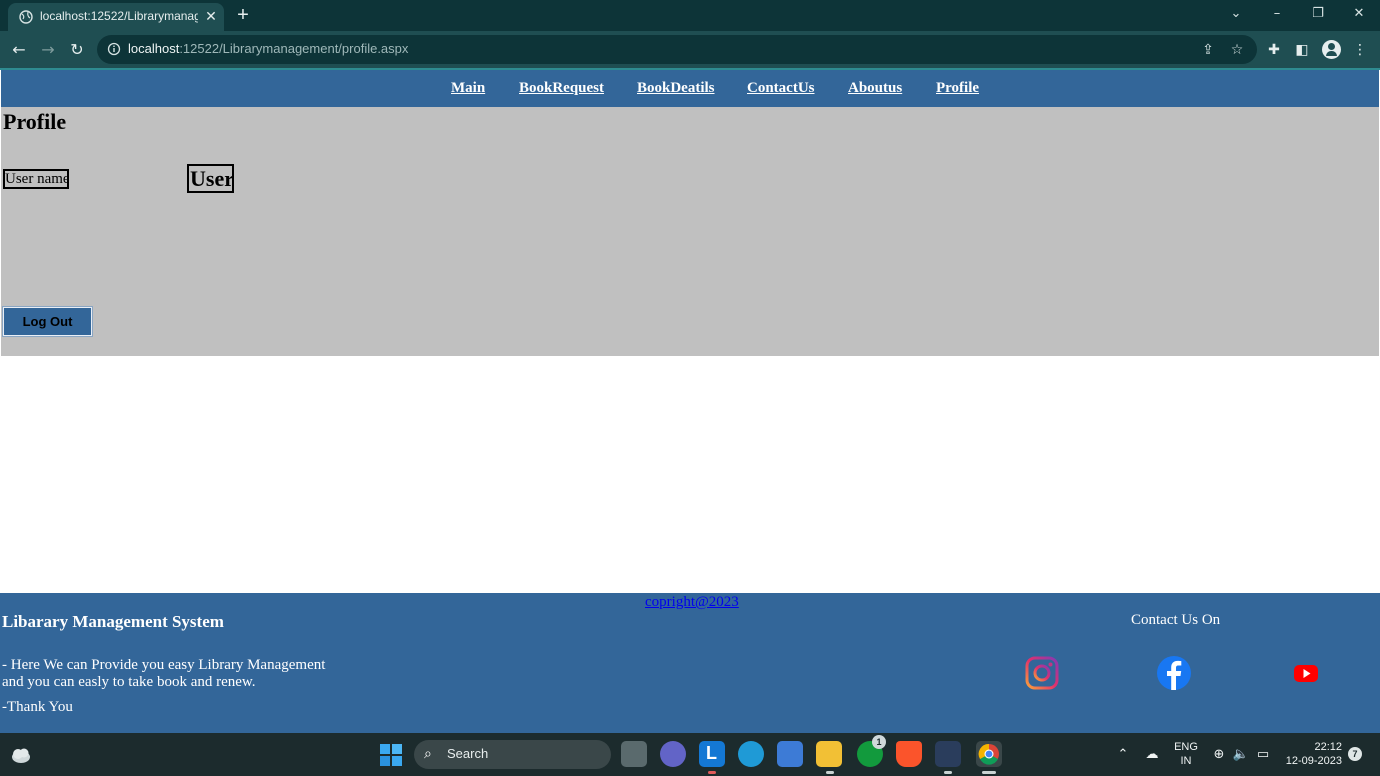 The width and height of the screenshot is (1380, 776). Describe the element at coordinates (1302, 50) in the screenshot. I see `side-panel-icon: ◧` at that location.